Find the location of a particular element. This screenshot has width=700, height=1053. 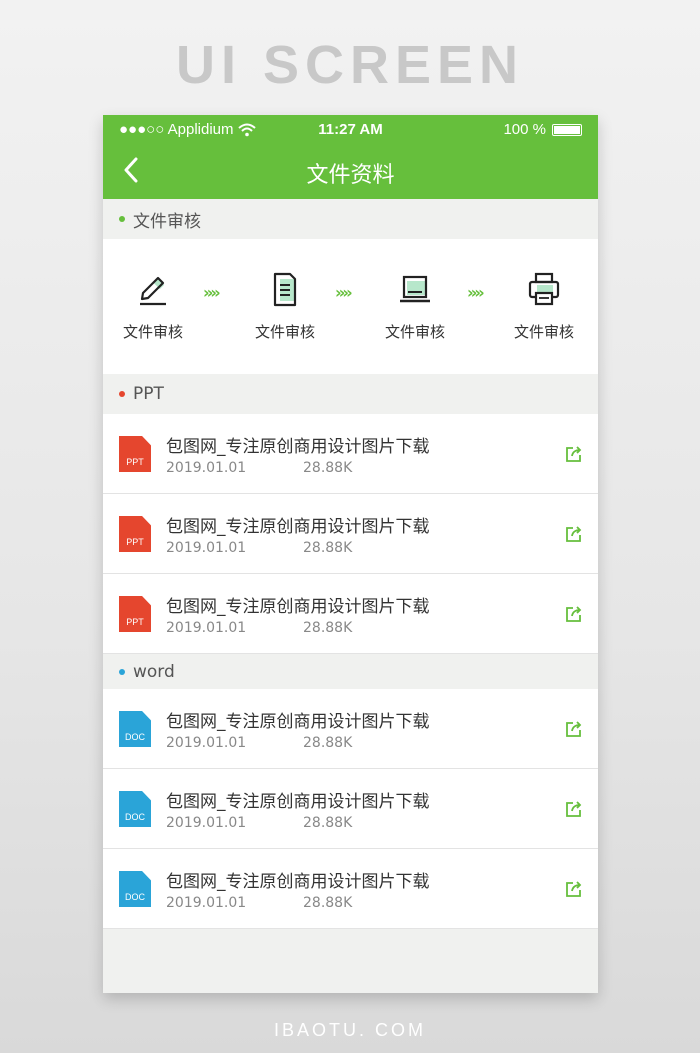

step-document: 文件审核 is located at coordinates (285, 306).